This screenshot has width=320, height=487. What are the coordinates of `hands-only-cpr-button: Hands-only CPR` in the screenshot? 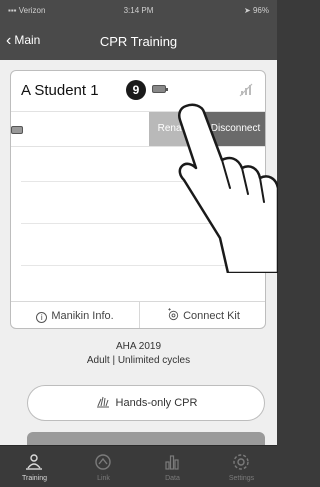 It's located at (146, 403).